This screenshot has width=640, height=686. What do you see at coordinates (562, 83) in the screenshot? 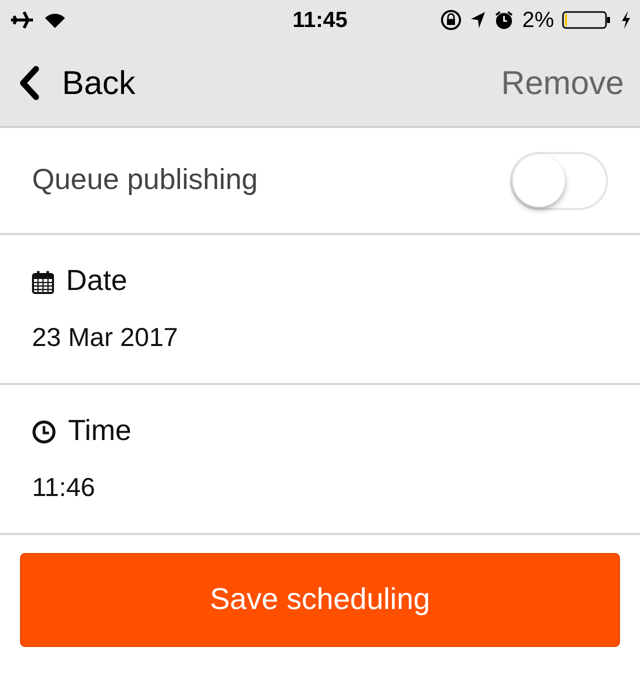
I see `remove-button: Remove` at bounding box center [562, 83].